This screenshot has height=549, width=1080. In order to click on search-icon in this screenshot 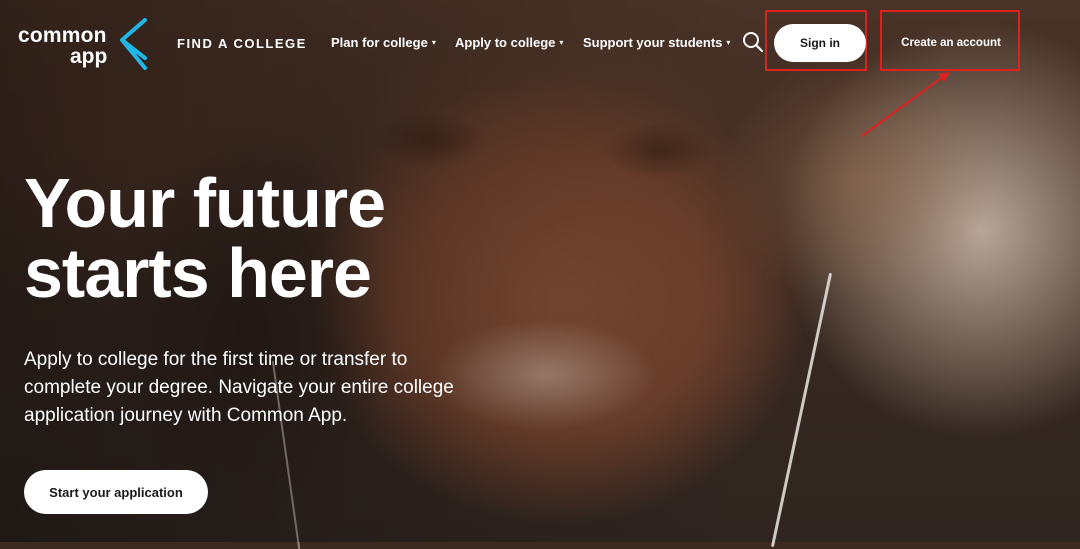, I will do `click(753, 42)`.